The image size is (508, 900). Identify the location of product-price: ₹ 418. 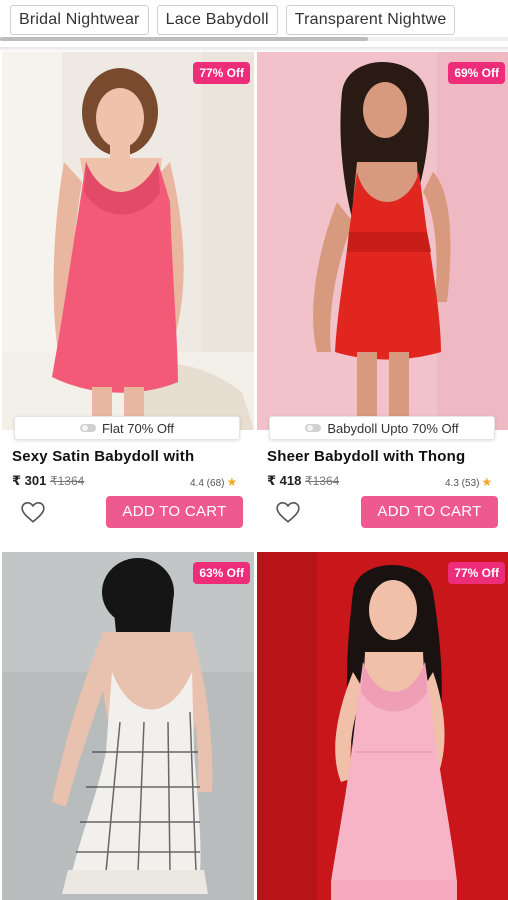
(284, 480).